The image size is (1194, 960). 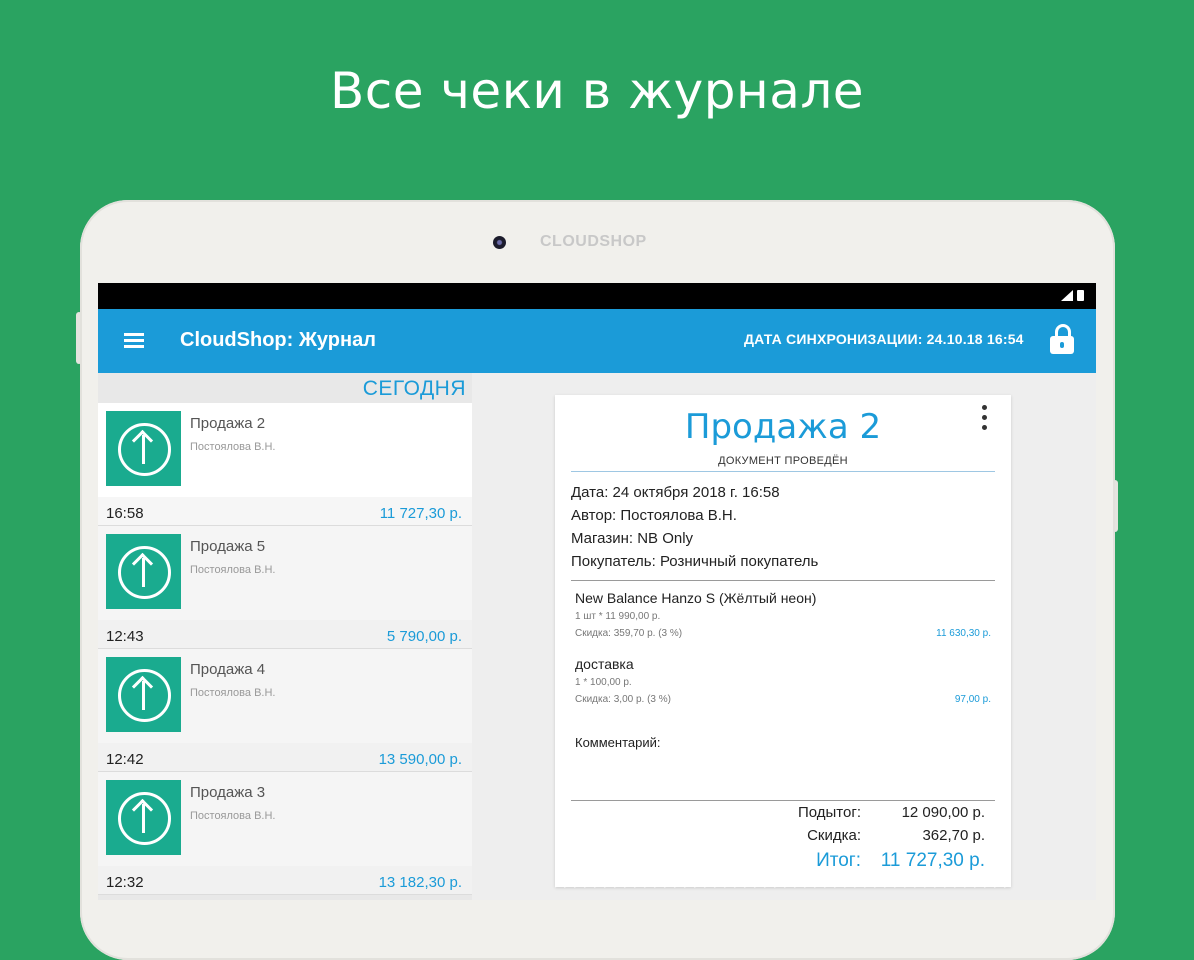 What do you see at coordinates (783, 427) in the screenshot?
I see `receipt-title: Продажа 2` at bounding box center [783, 427].